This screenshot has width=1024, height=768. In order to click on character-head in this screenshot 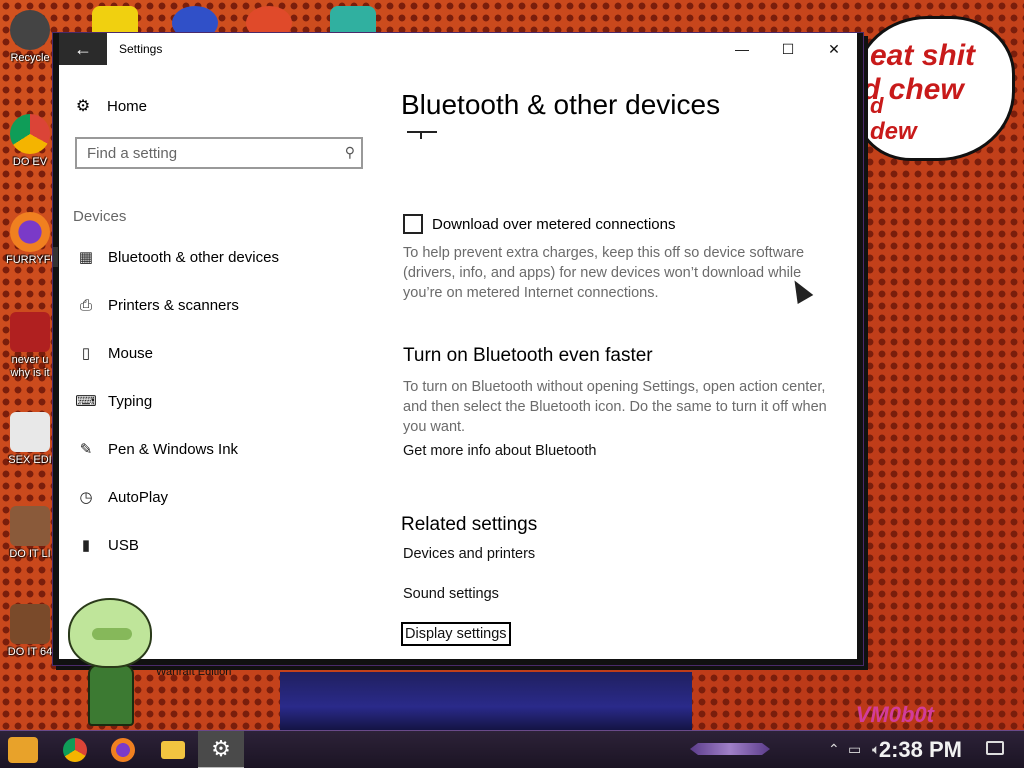, I will do `click(110, 633)`.